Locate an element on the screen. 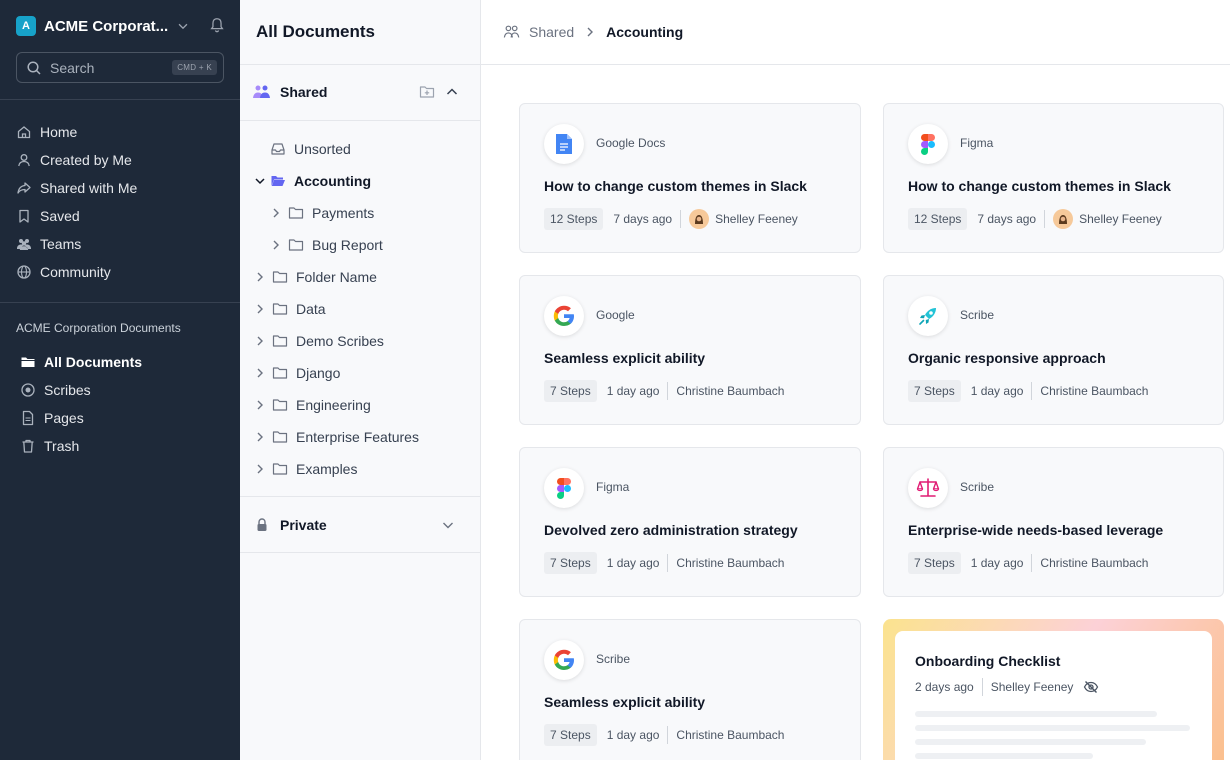 Image resolution: width=1230 pixels, height=760 pixels. nav-item-created-by-me: Created by Me is located at coordinates (121, 160).